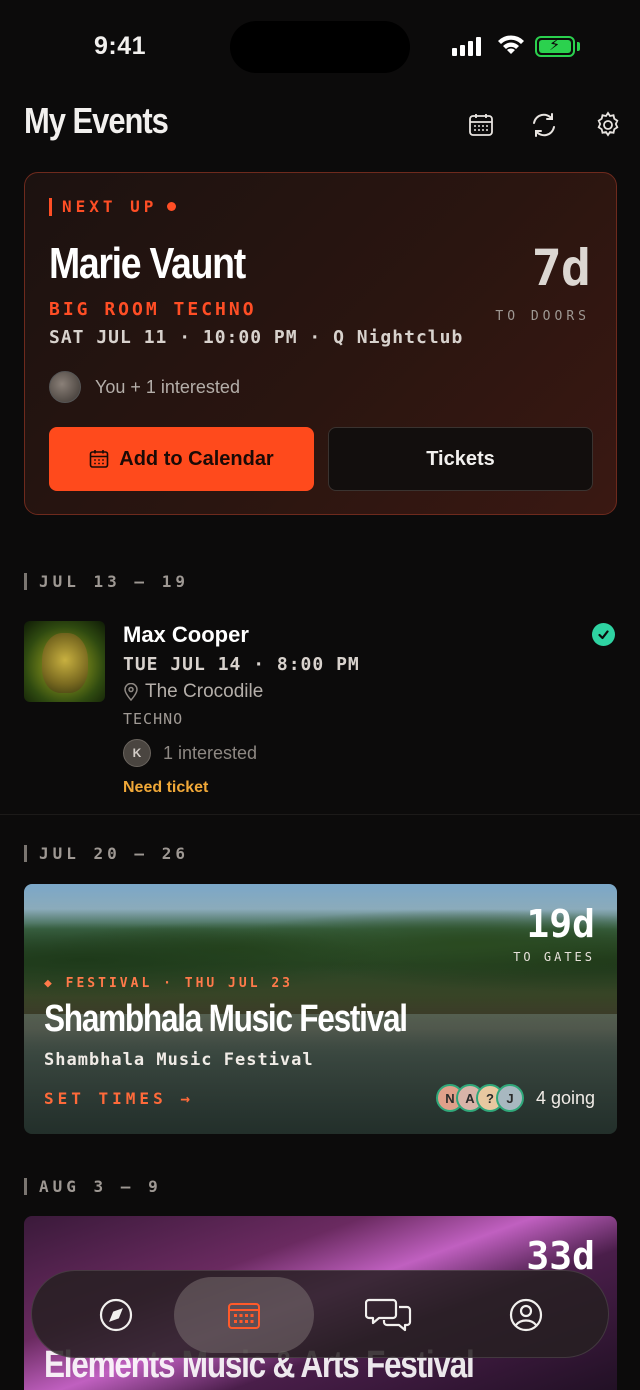 The image size is (640, 1390). Describe the element at coordinates (555, 46) in the screenshot. I see `battery-icon: ⚡` at that location.